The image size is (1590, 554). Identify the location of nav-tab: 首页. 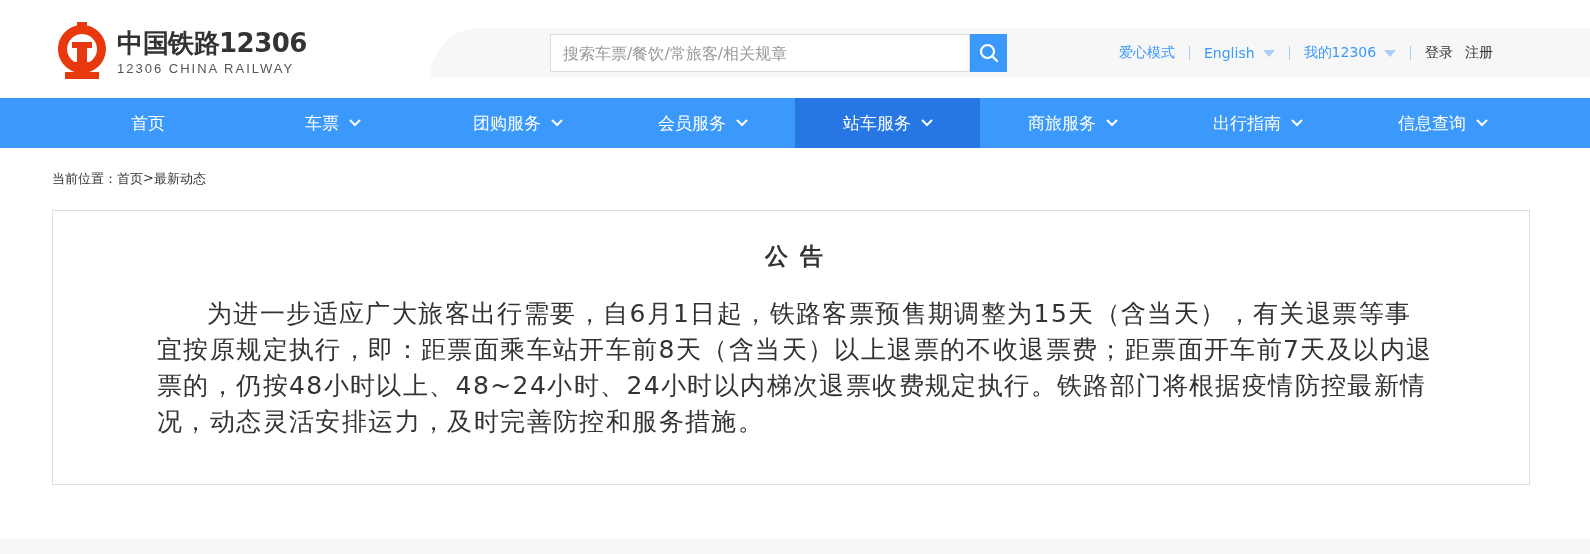
(147, 123).